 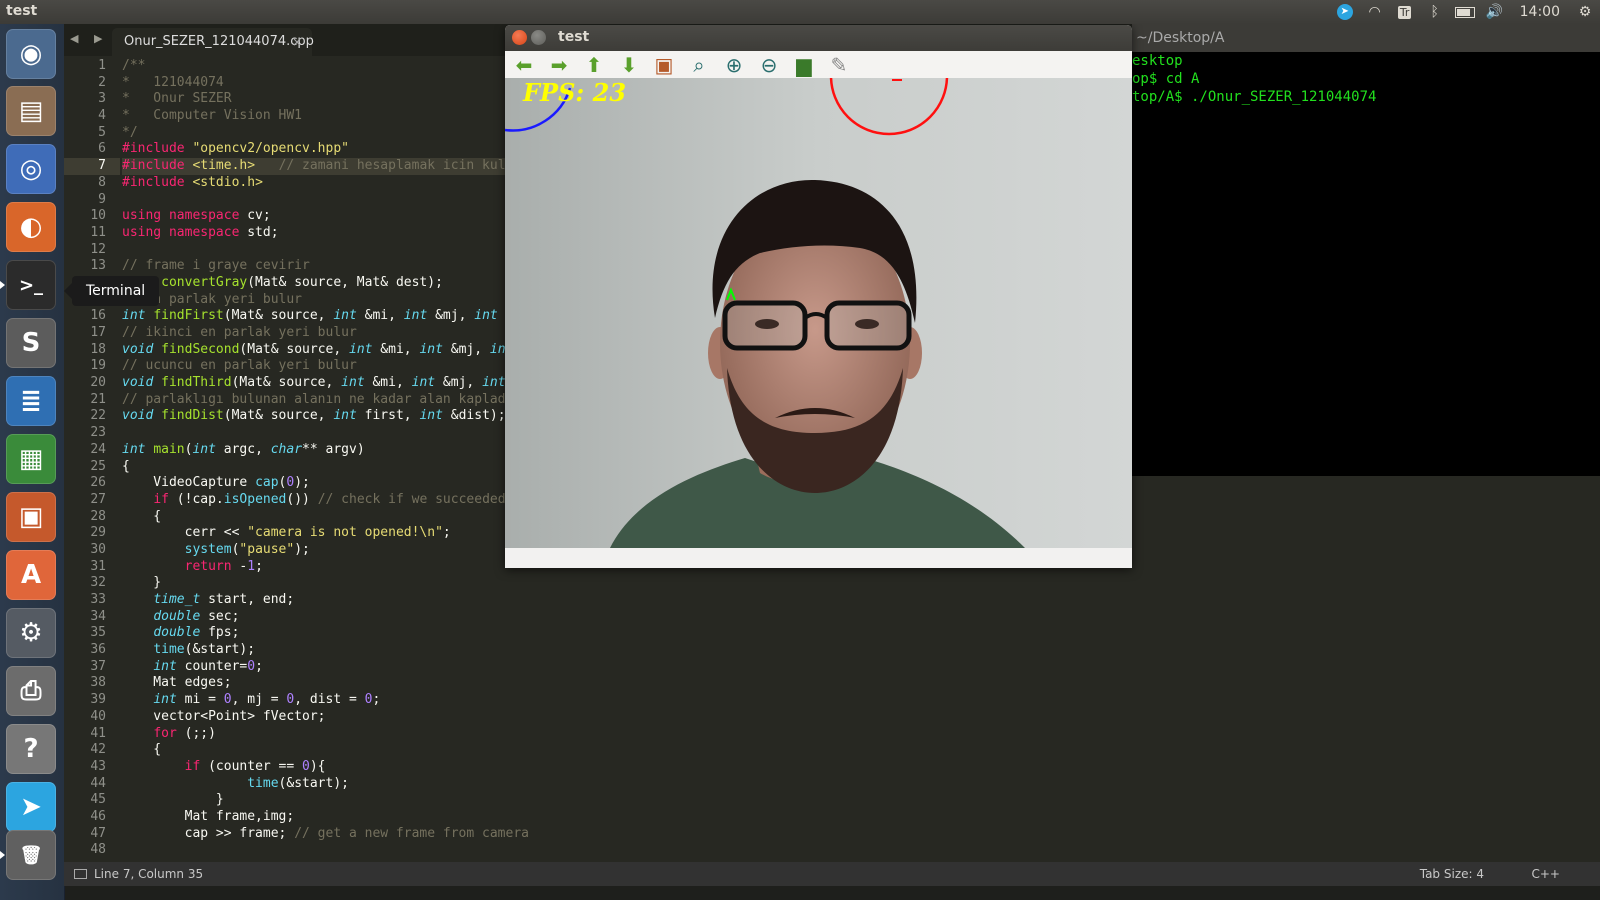 What do you see at coordinates (92, 166) in the screenshot?
I see `line-number: 7` at bounding box center [92, 166].